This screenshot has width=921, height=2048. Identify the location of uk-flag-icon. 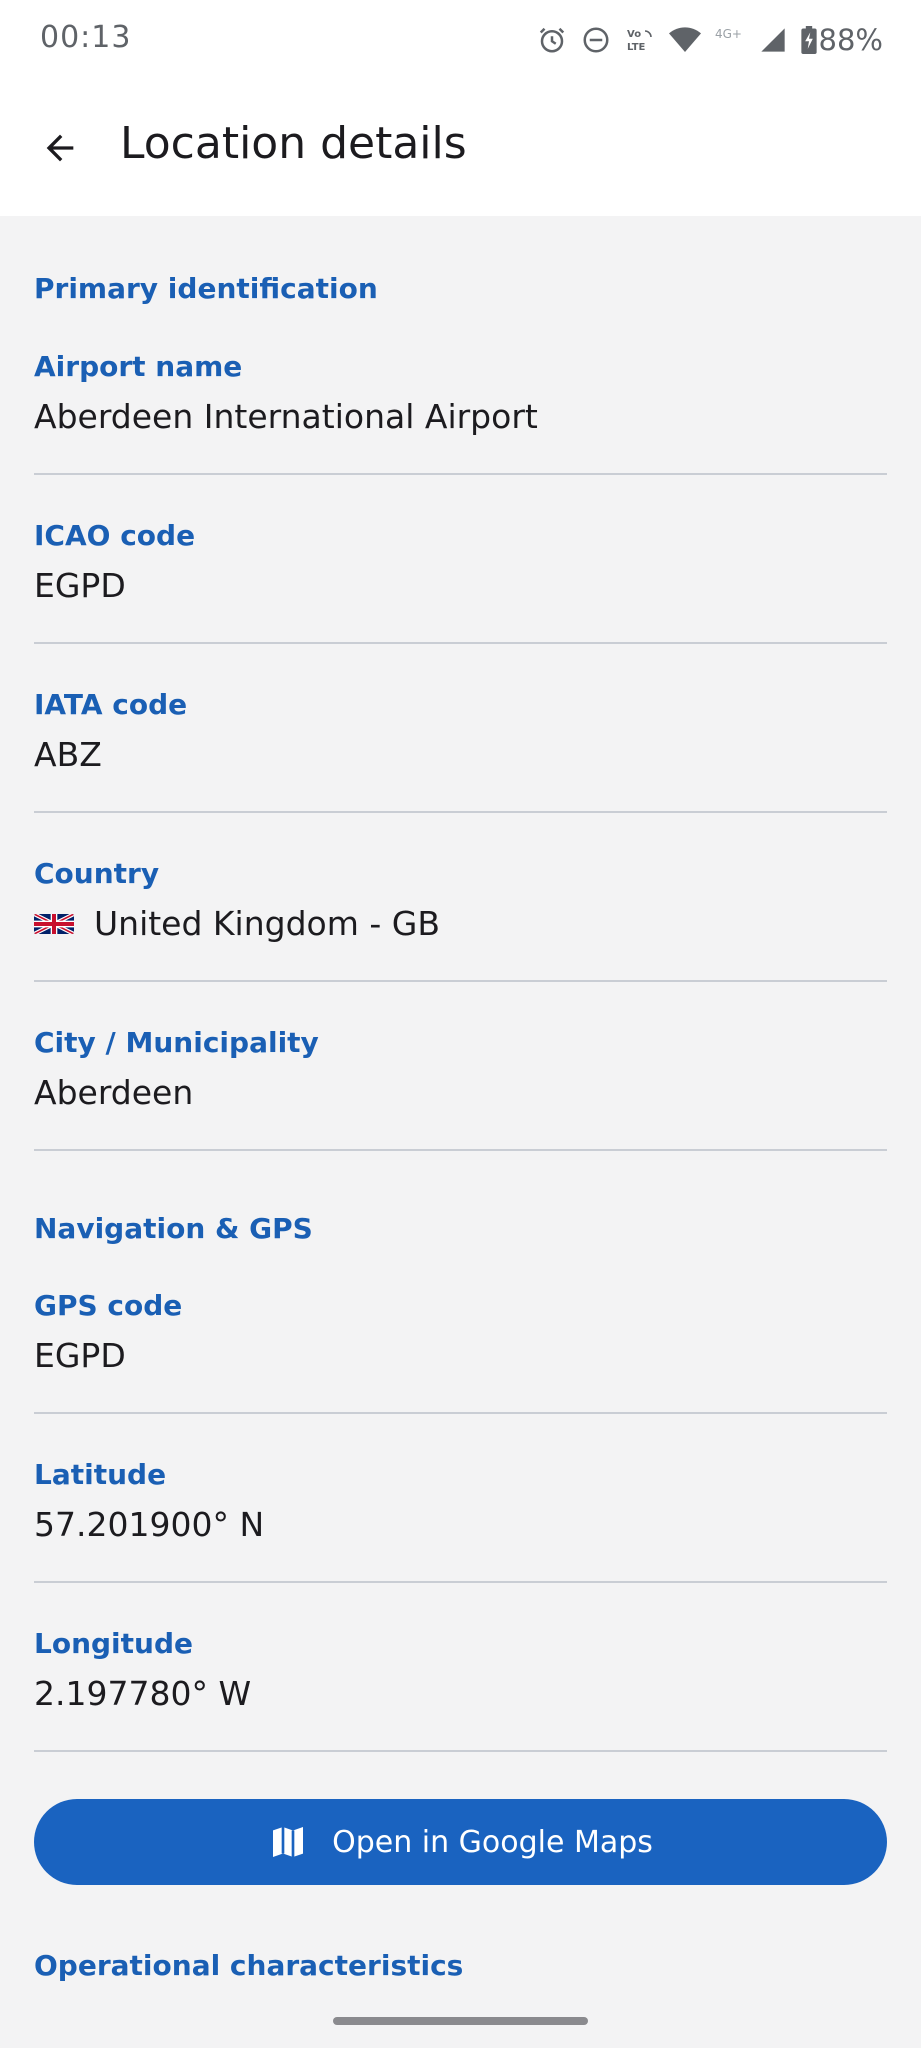
(54, 924).